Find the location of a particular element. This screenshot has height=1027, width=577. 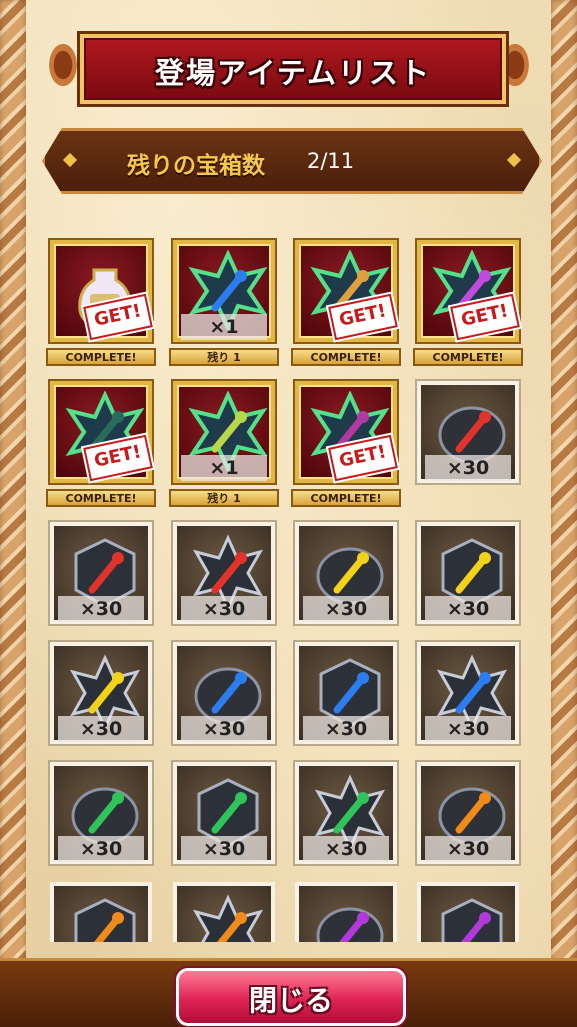

purple-staff-stone-icon is located at coordinates (350, 917).